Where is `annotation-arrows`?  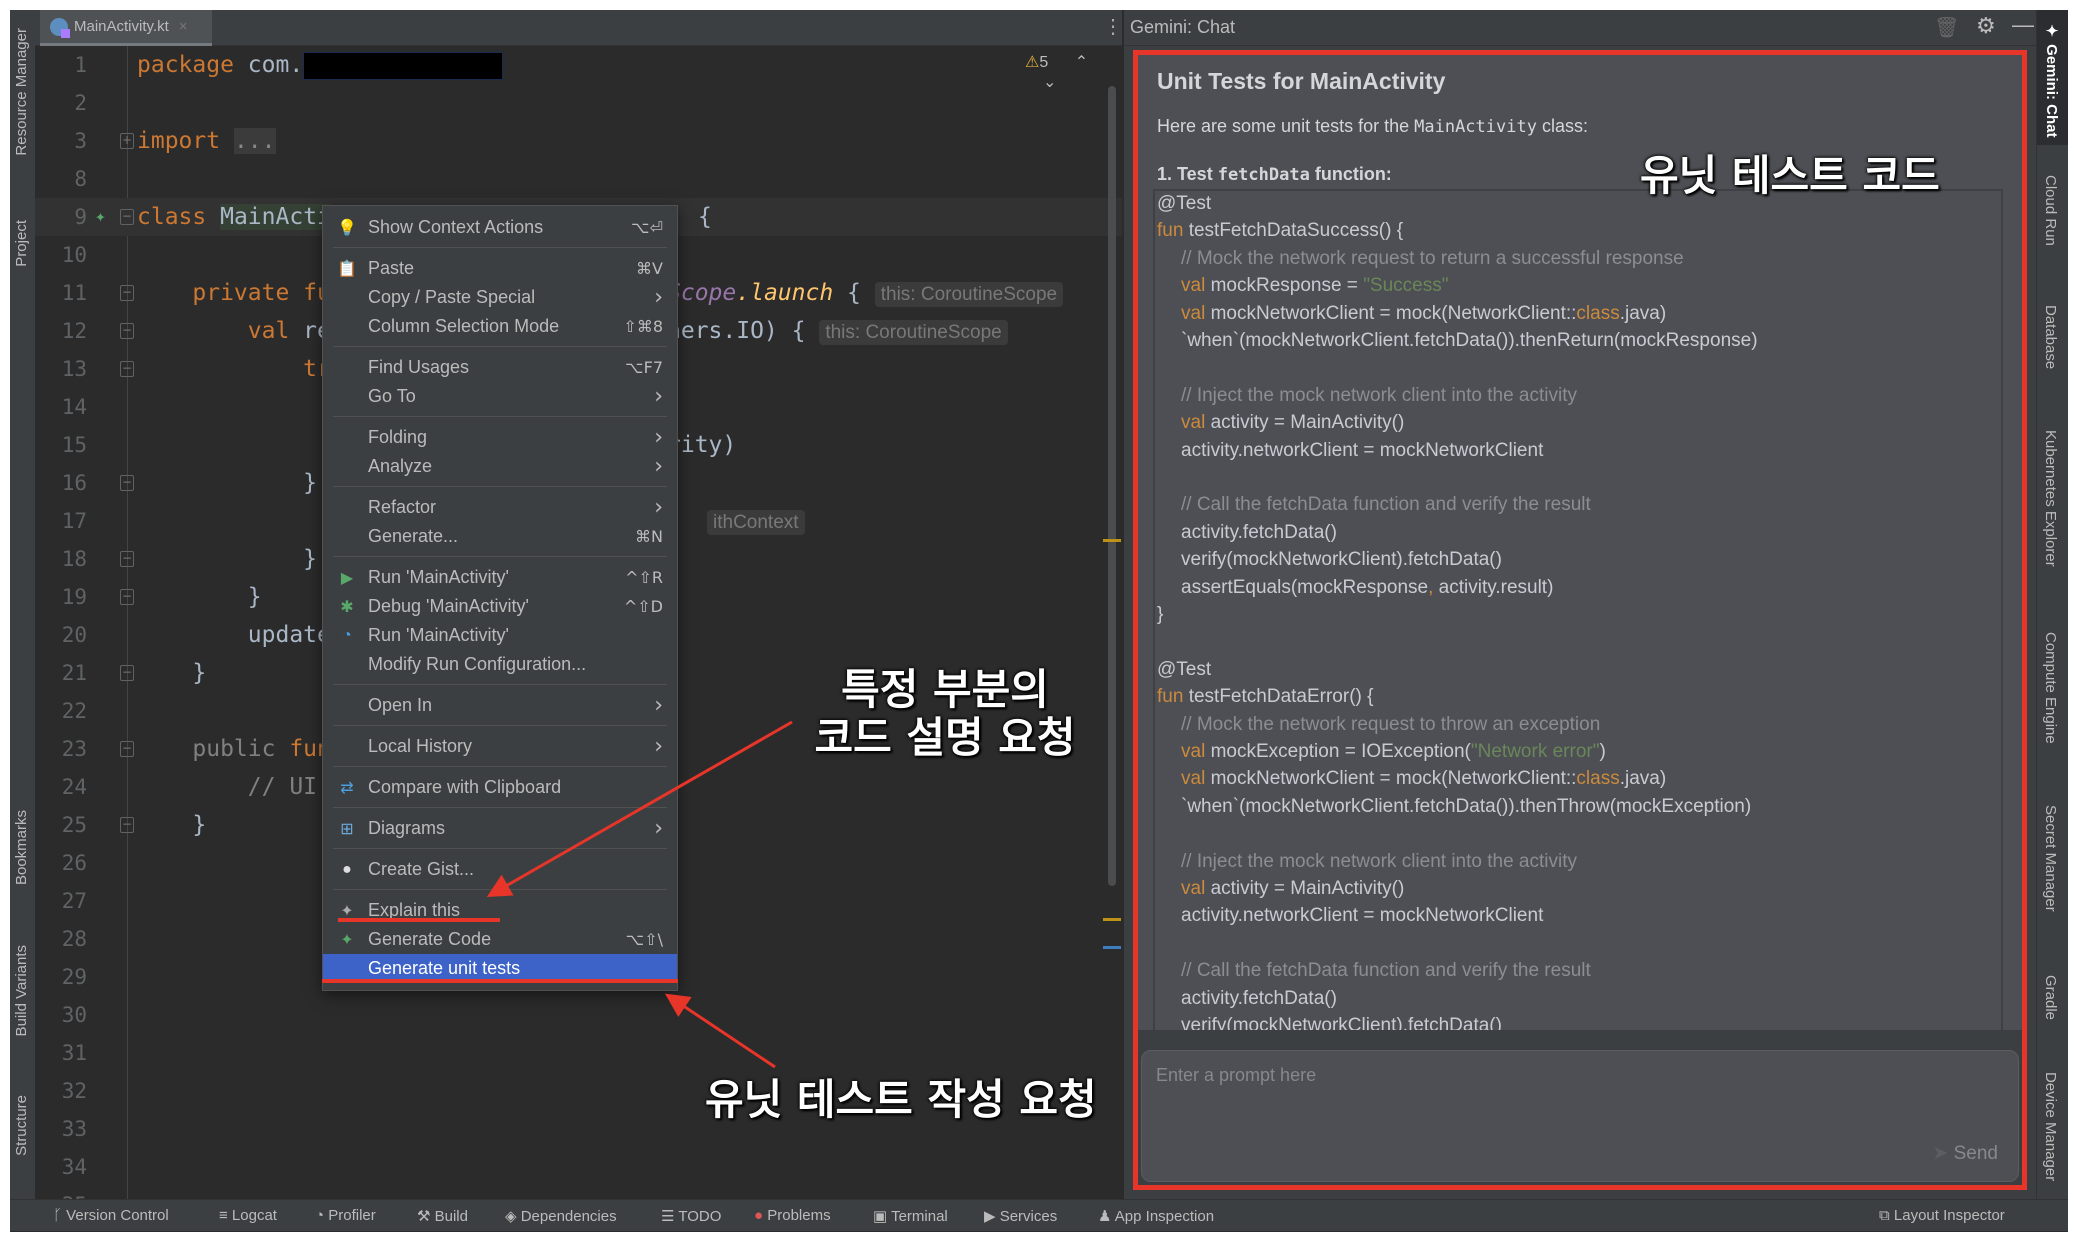
annotation-arrows is located at coordinates (557, 894).